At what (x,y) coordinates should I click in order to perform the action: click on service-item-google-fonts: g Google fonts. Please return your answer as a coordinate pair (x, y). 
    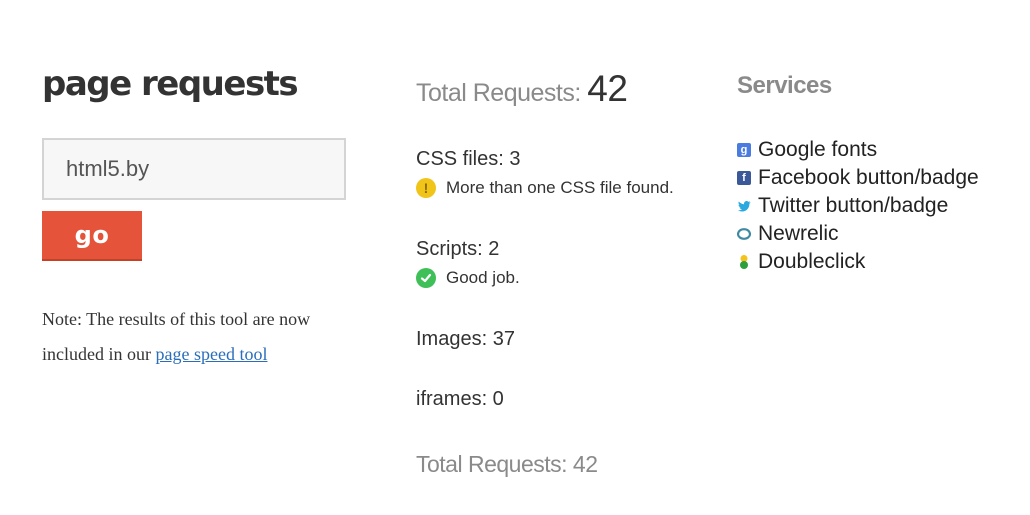
    Looking at the image, I should click on (858, 150).